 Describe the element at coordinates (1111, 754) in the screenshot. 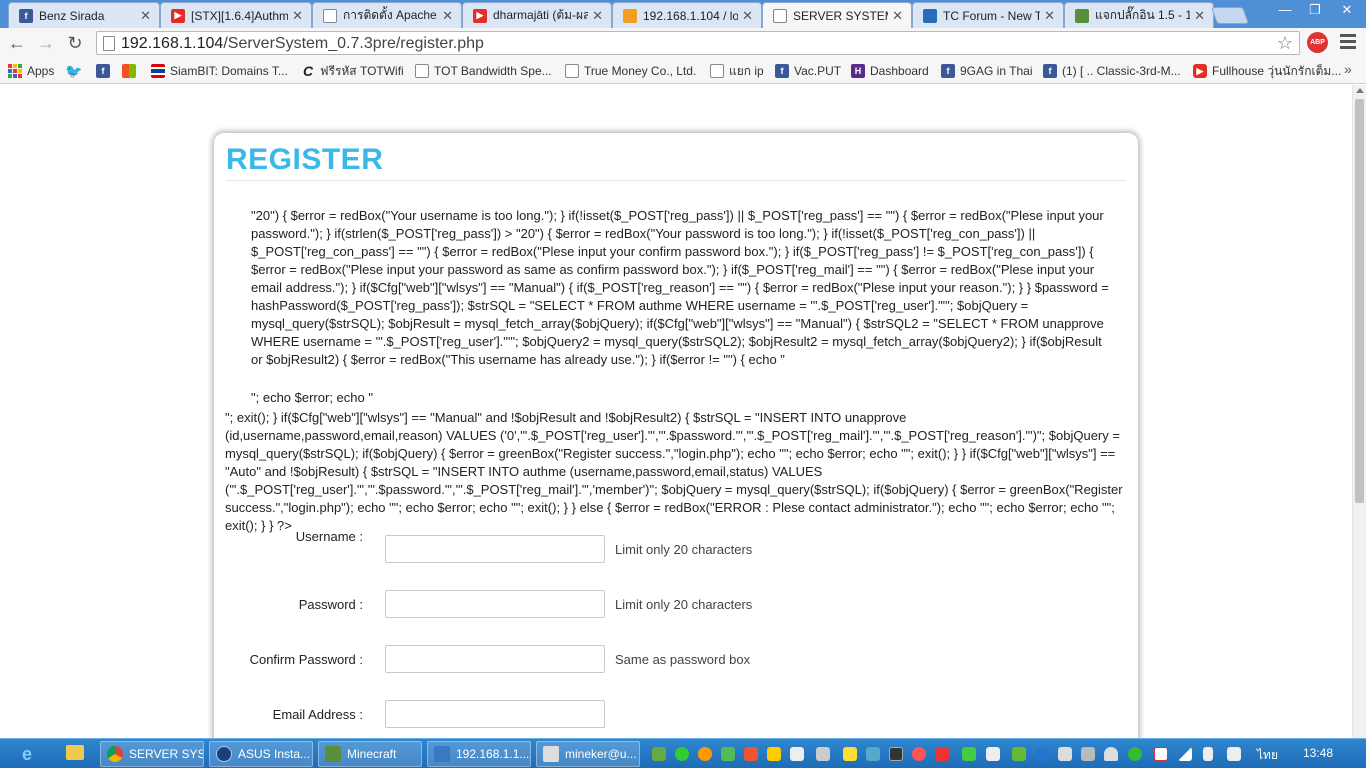

I see `notification-icon` at that location.